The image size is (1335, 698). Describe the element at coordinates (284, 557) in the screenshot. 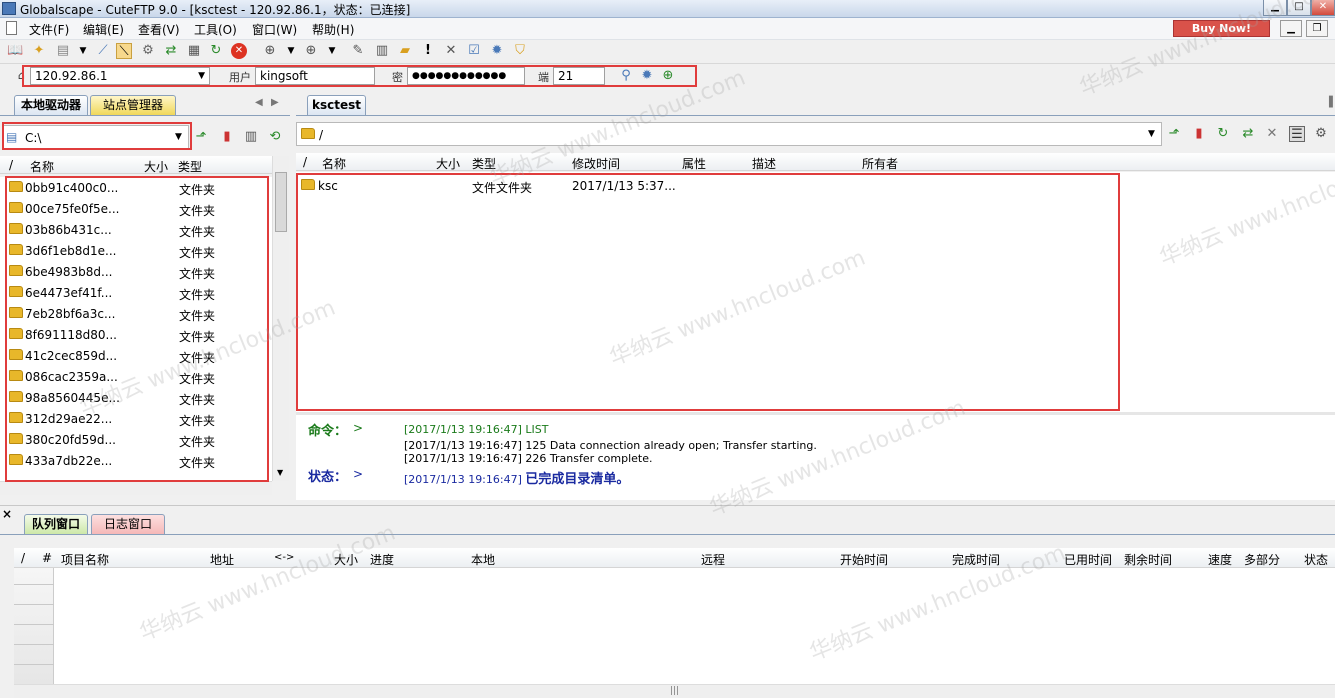

I see `column-direction: <->` at that location.